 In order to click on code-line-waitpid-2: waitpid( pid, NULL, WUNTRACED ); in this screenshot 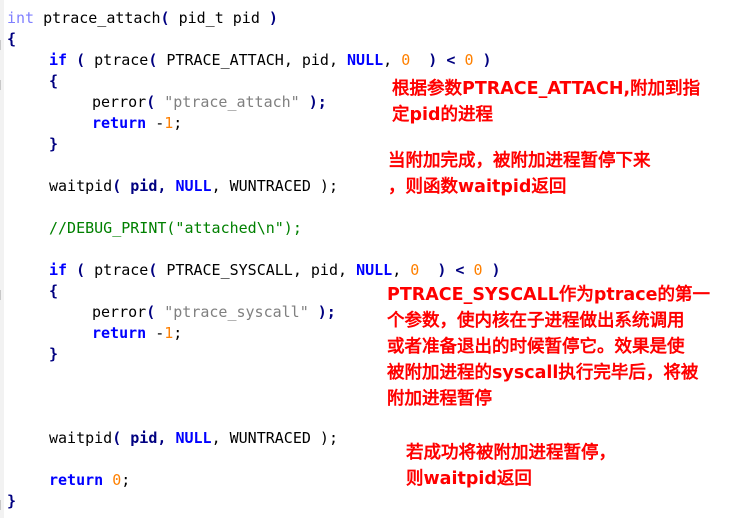, I will do `click(193, 438)`.